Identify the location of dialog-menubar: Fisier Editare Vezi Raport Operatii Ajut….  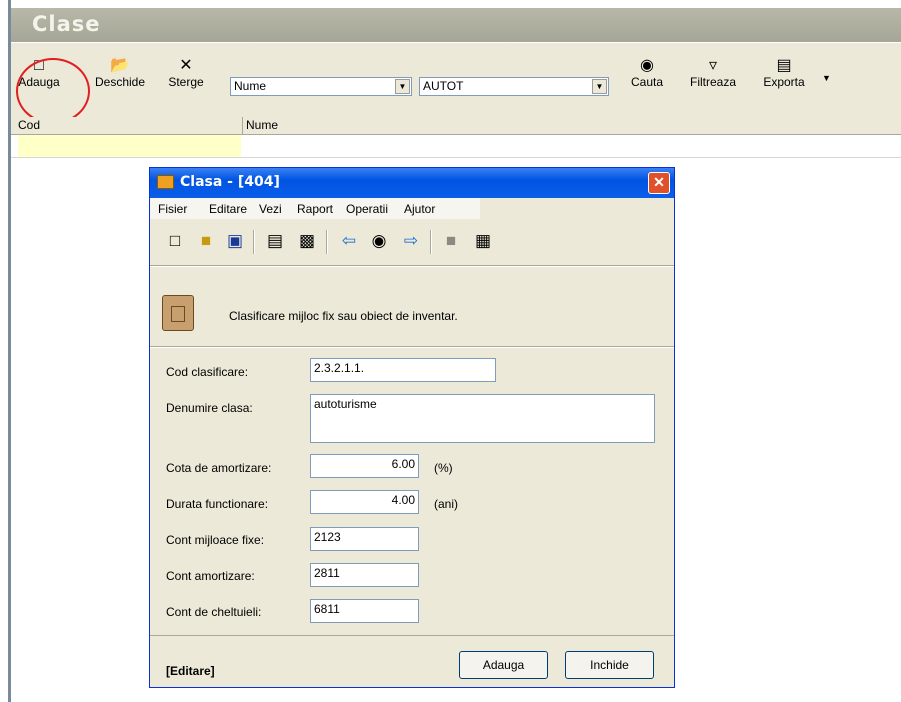
(315, 208).